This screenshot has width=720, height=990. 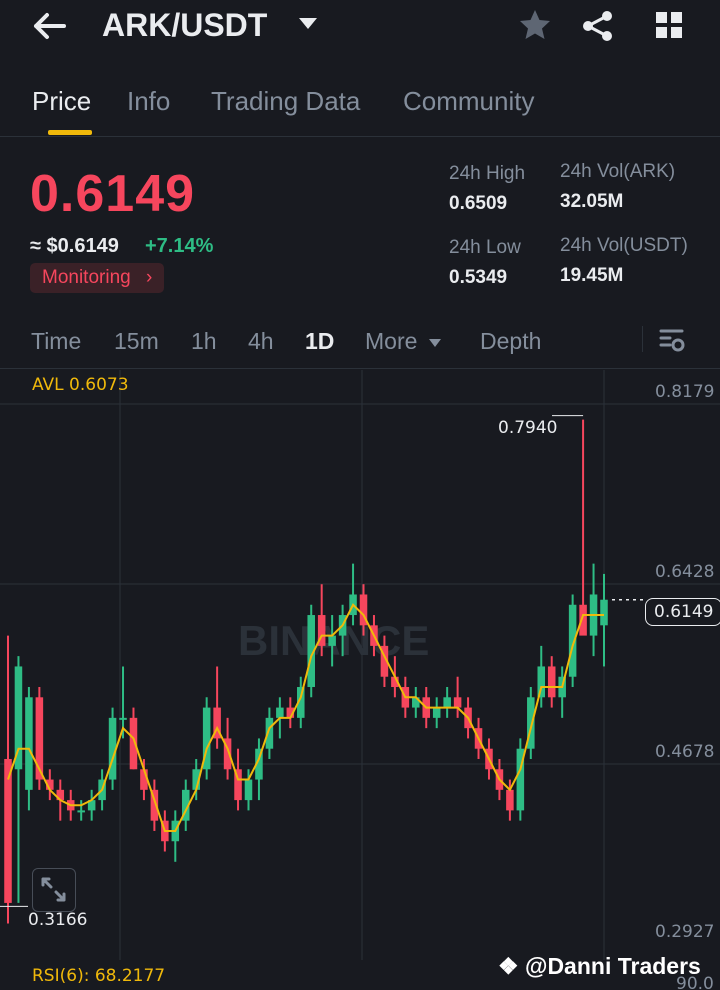 I want to click on share-button, so click(x=598, y=26).